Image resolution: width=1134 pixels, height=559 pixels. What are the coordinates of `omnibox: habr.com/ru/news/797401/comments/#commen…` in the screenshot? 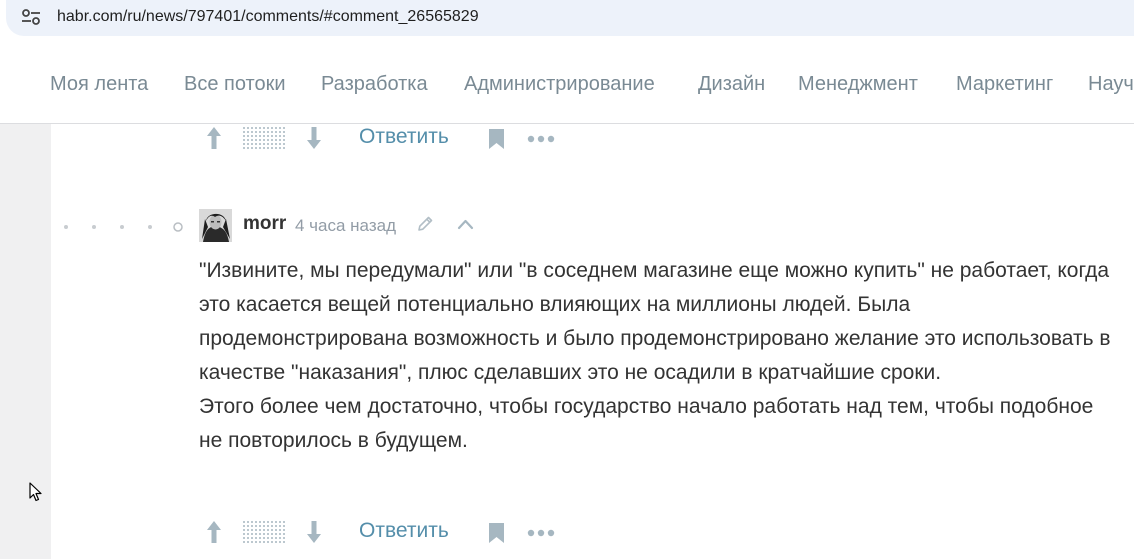 It's located at (570, 18).